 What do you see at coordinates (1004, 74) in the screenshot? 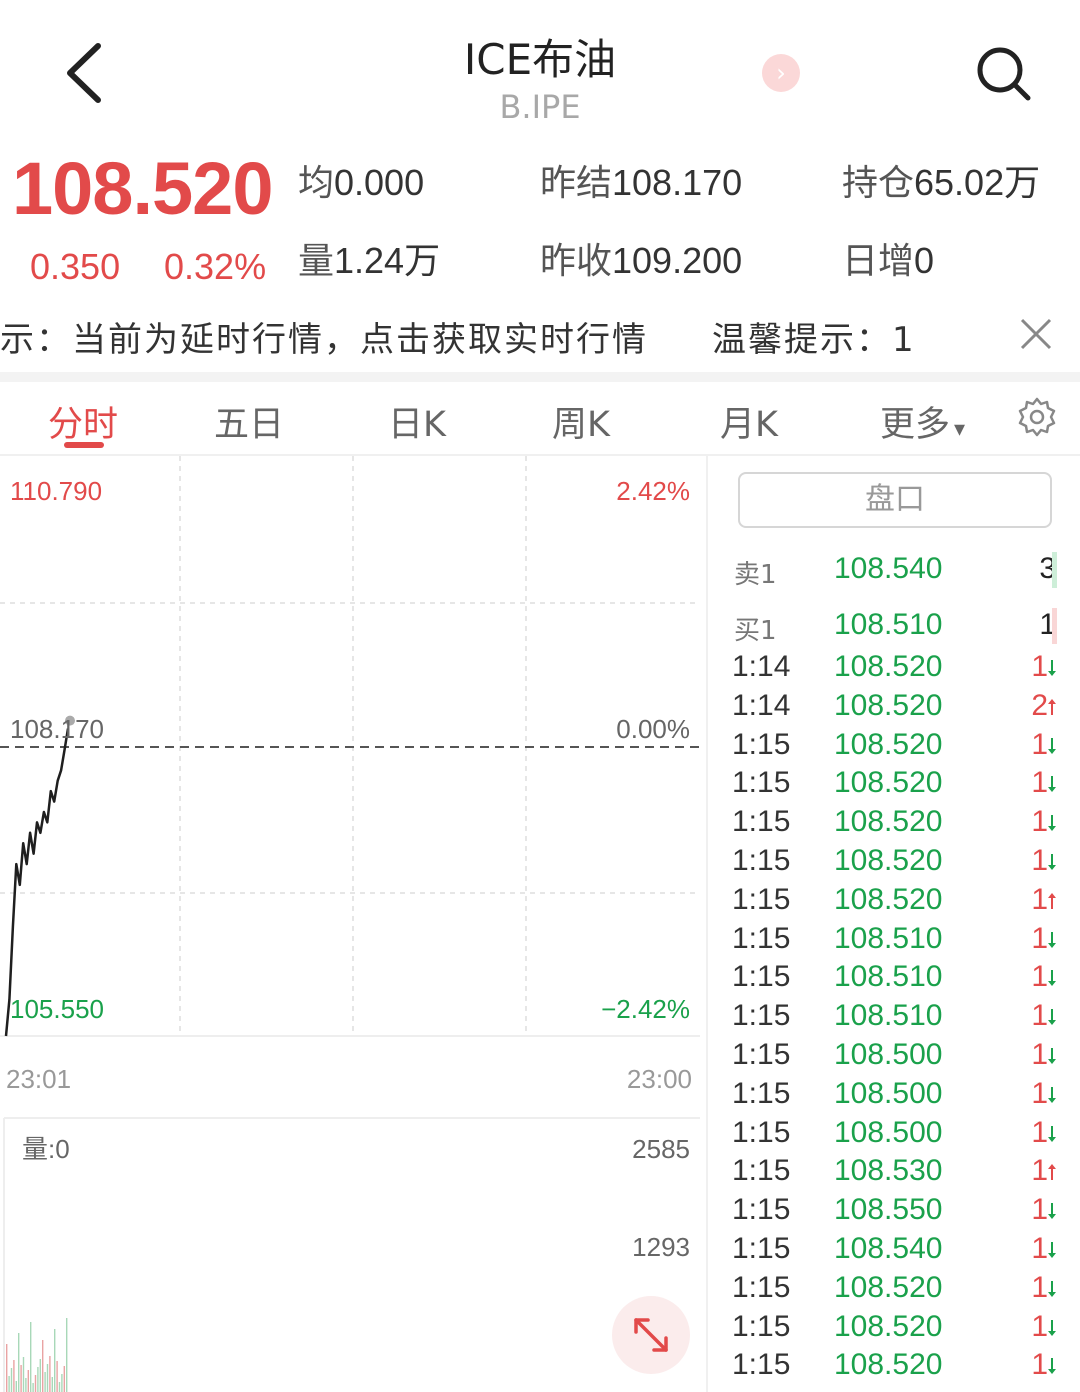
I see `search-icon` at bounding box center [1004, 74].